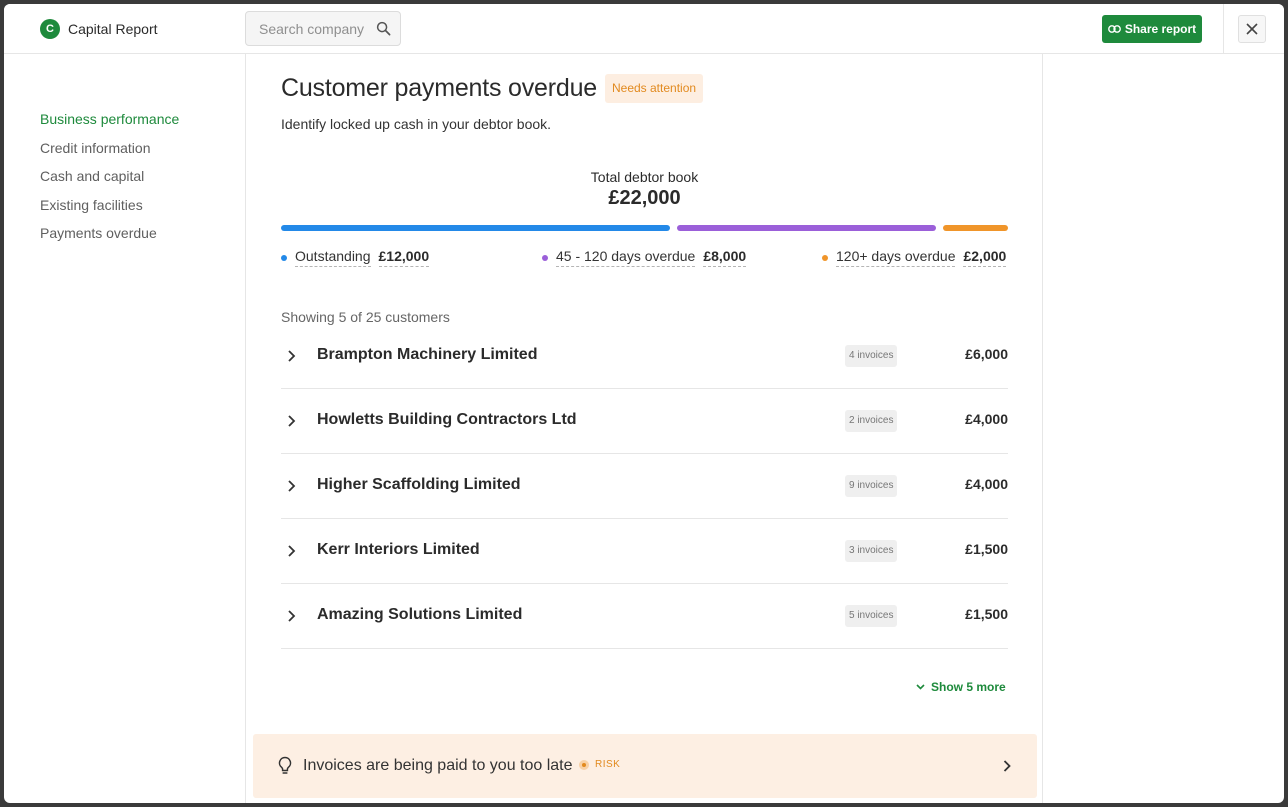 This screenshot has height=807, width=1288. I want to click on risk-label: RISK, so click(608, 764).